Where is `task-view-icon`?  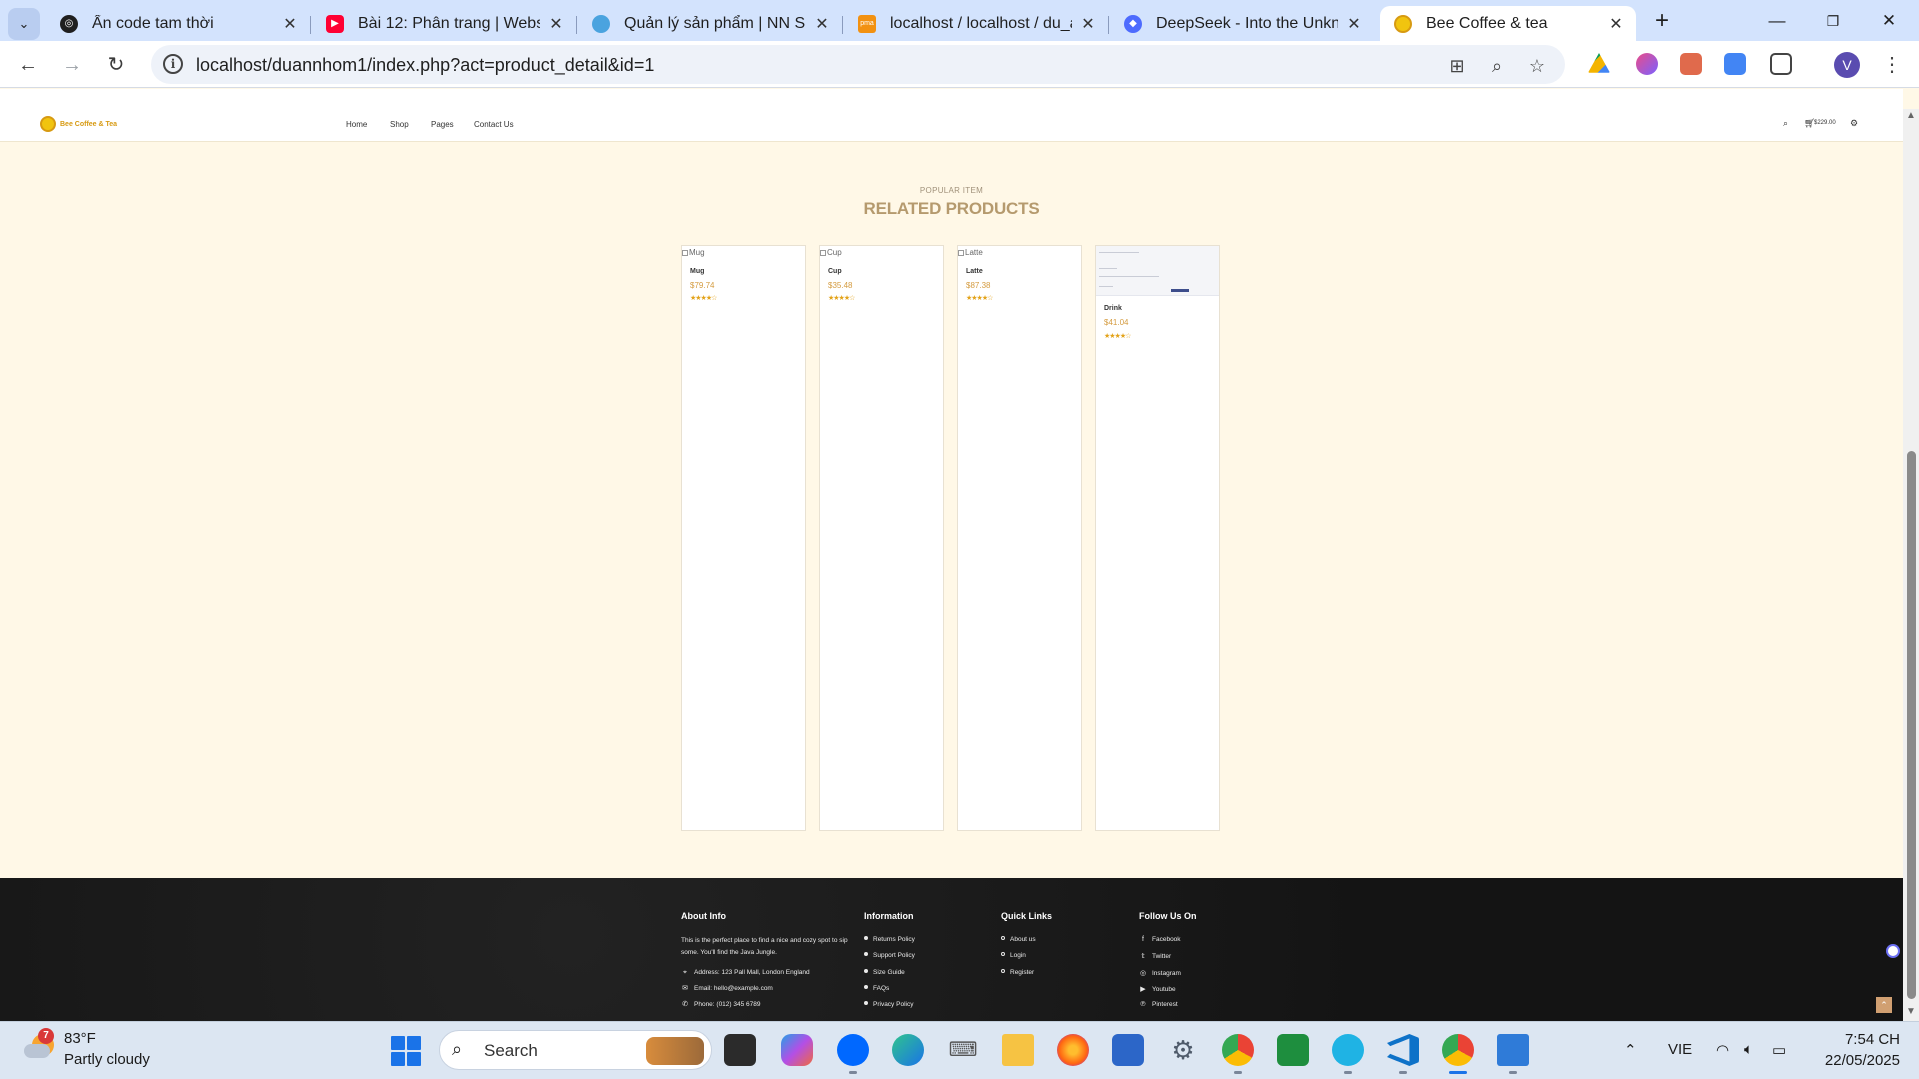
task-view-icon is located at coordinates (740, 1050).